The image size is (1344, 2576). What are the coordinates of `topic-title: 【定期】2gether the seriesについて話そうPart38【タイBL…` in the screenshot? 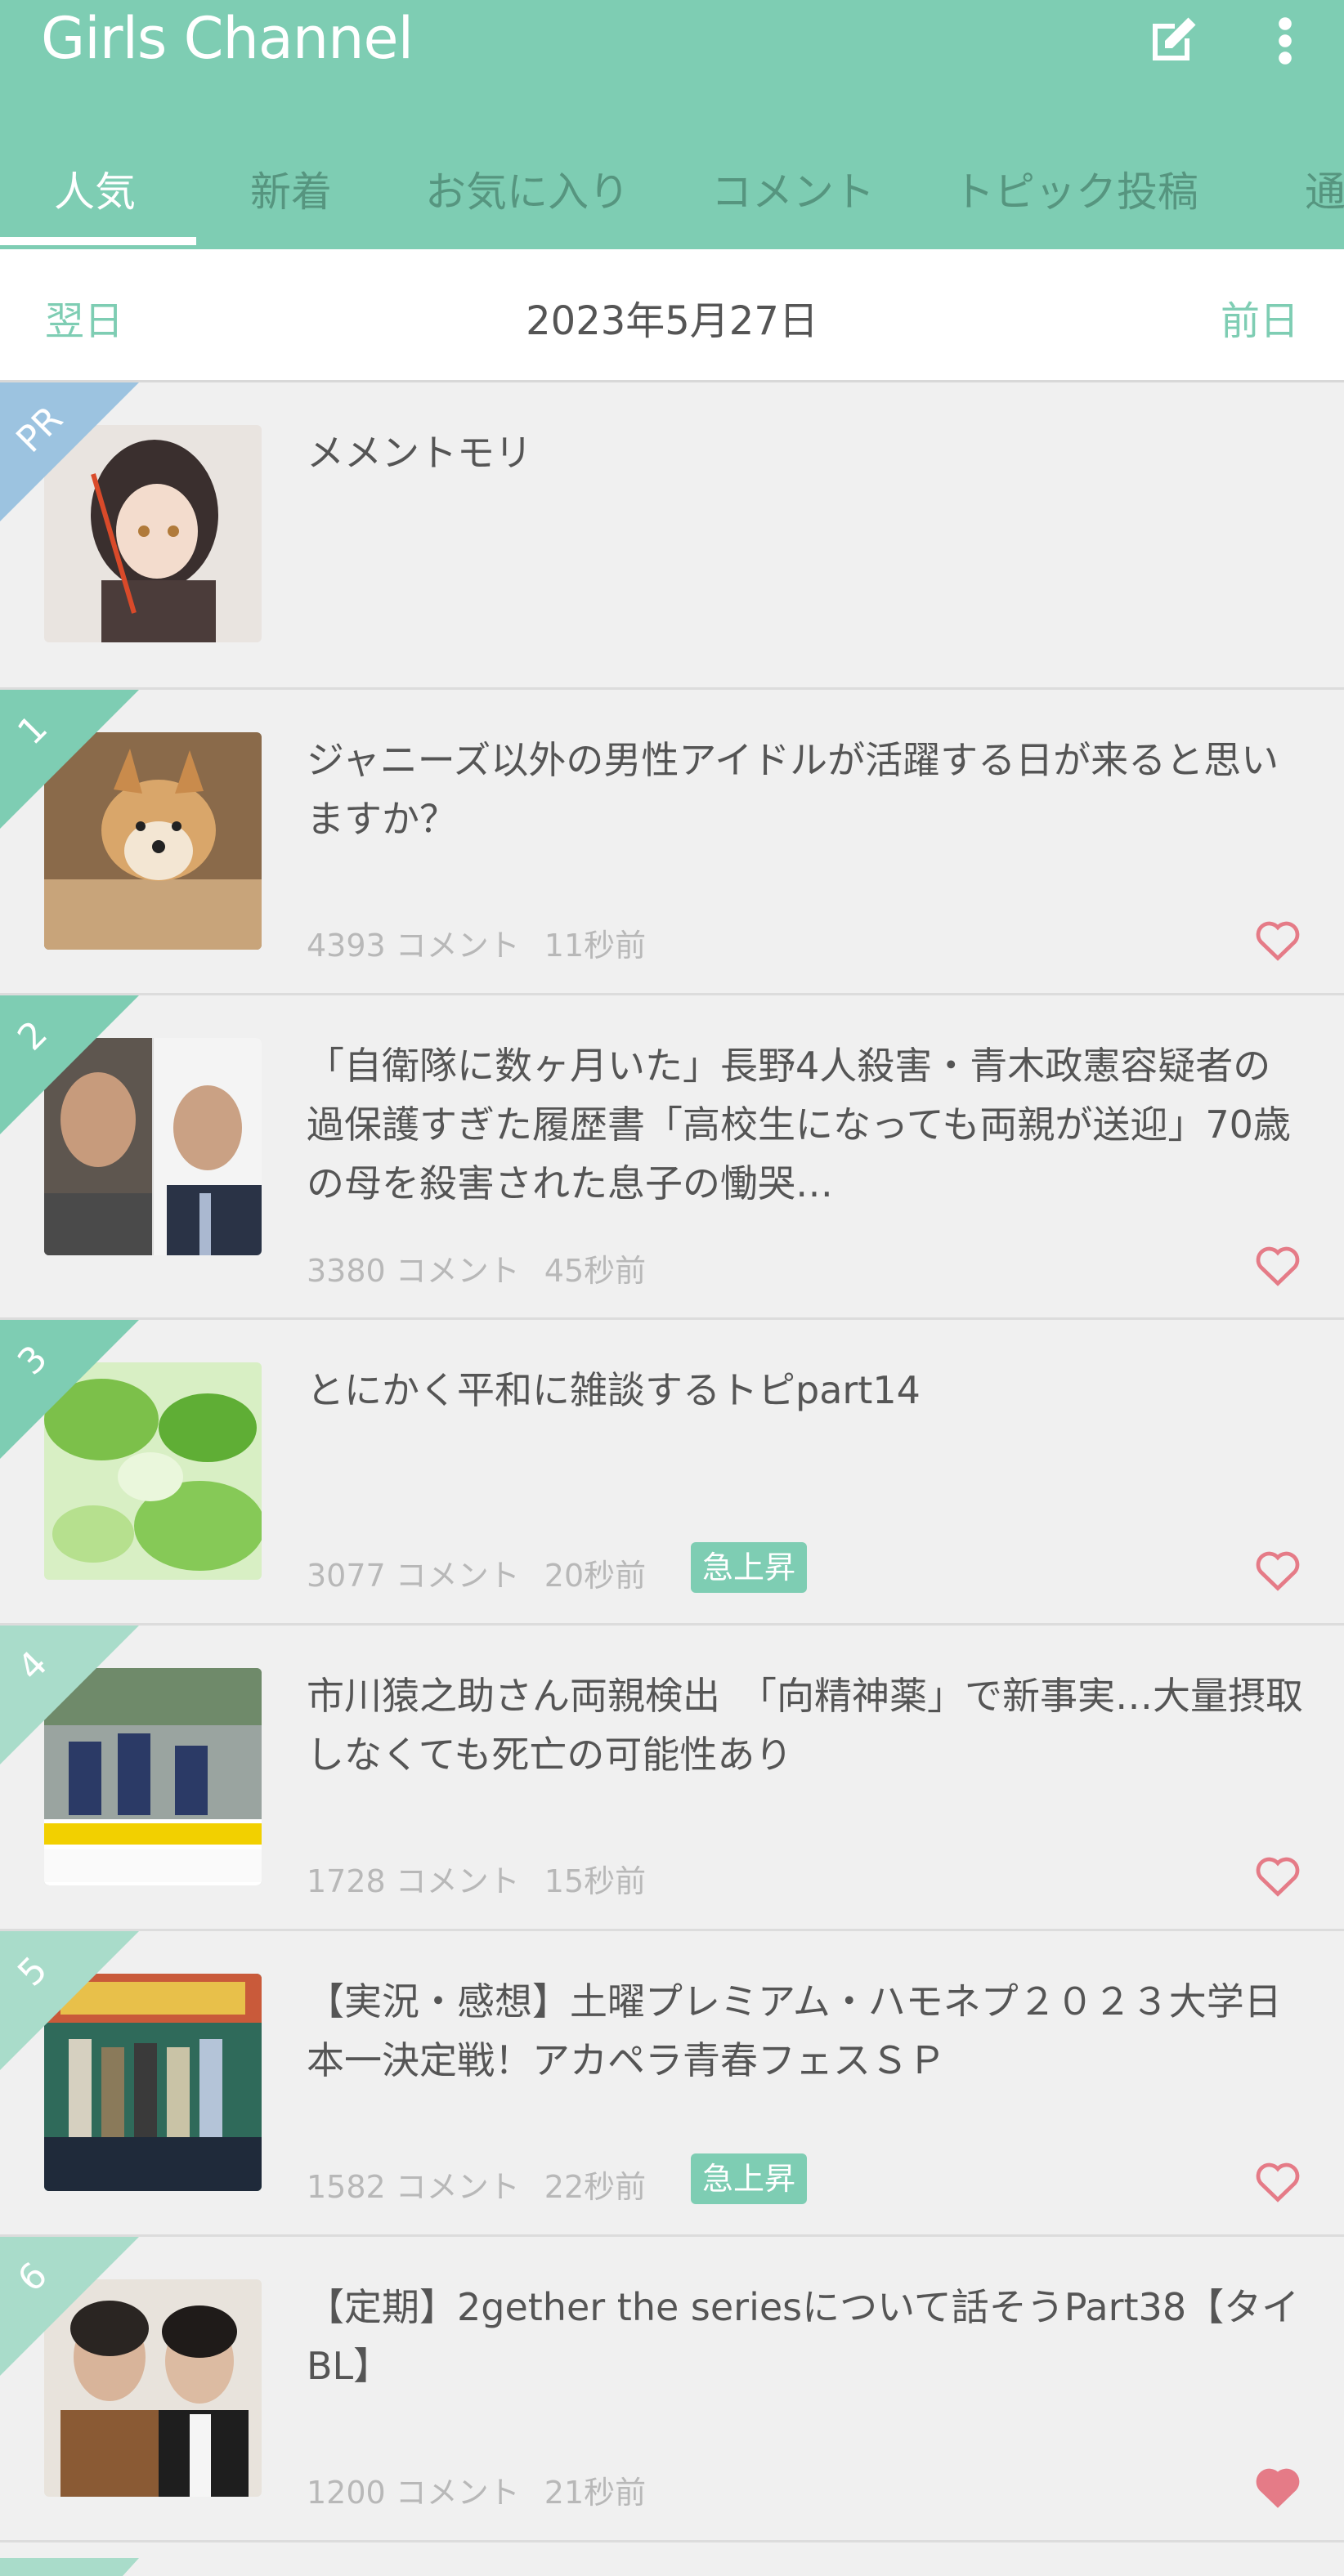 It's located at (806, 2336).